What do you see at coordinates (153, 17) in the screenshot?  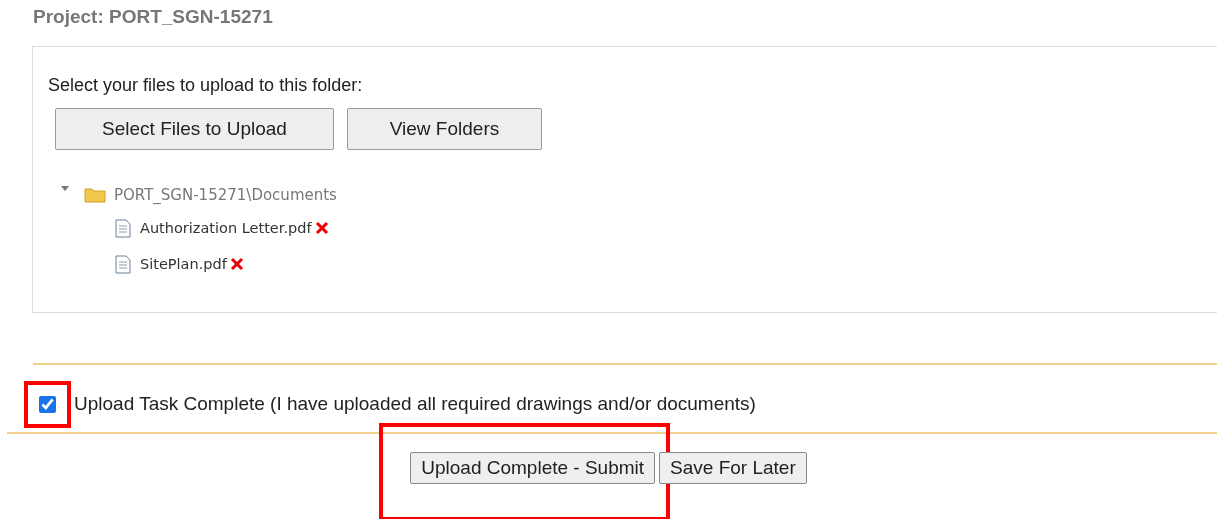 I see `project-title: Project: PORT_SGN-15271` at bounding box center [153, 17].